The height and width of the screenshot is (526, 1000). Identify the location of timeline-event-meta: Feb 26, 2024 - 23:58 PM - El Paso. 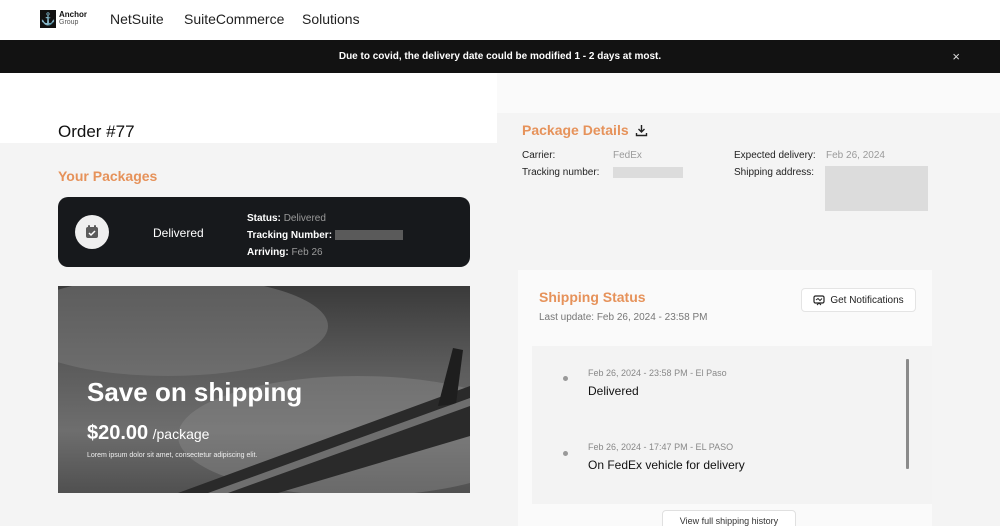
(657, 373).